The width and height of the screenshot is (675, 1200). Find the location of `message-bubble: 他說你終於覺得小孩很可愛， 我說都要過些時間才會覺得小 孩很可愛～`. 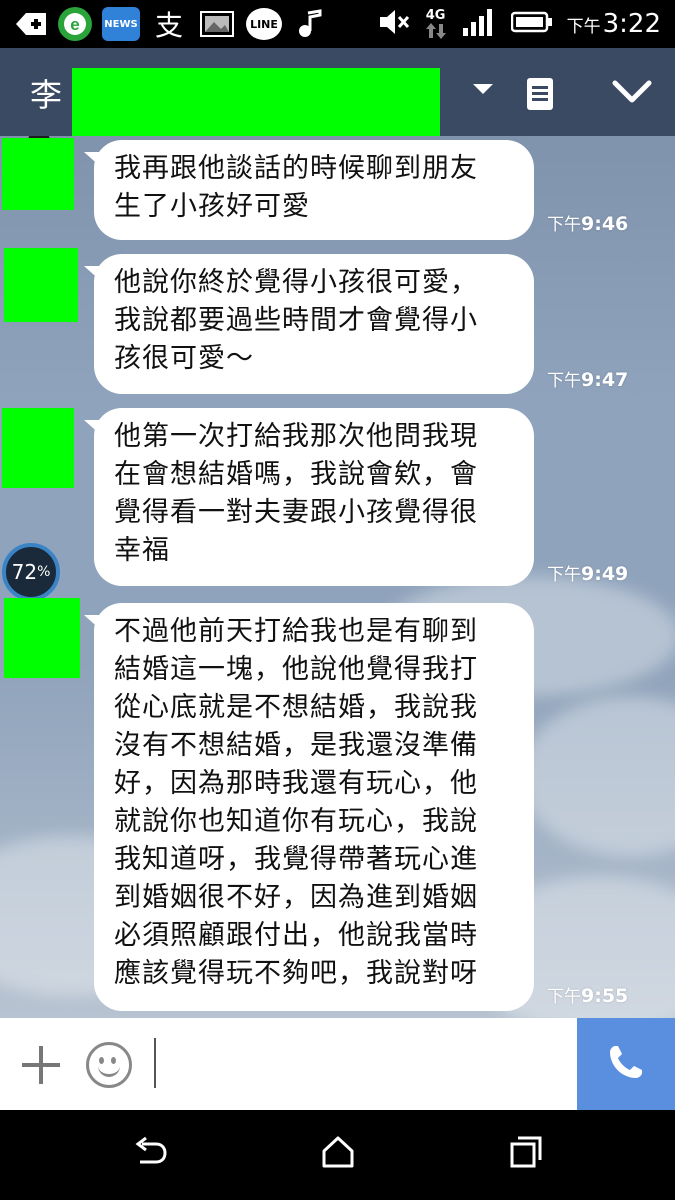

message-bubble: 他說你終於覺得小孩很可愛， 我說都要過些時間才會覺得小 孩很可愛～ is located at coordinates (309, 324).